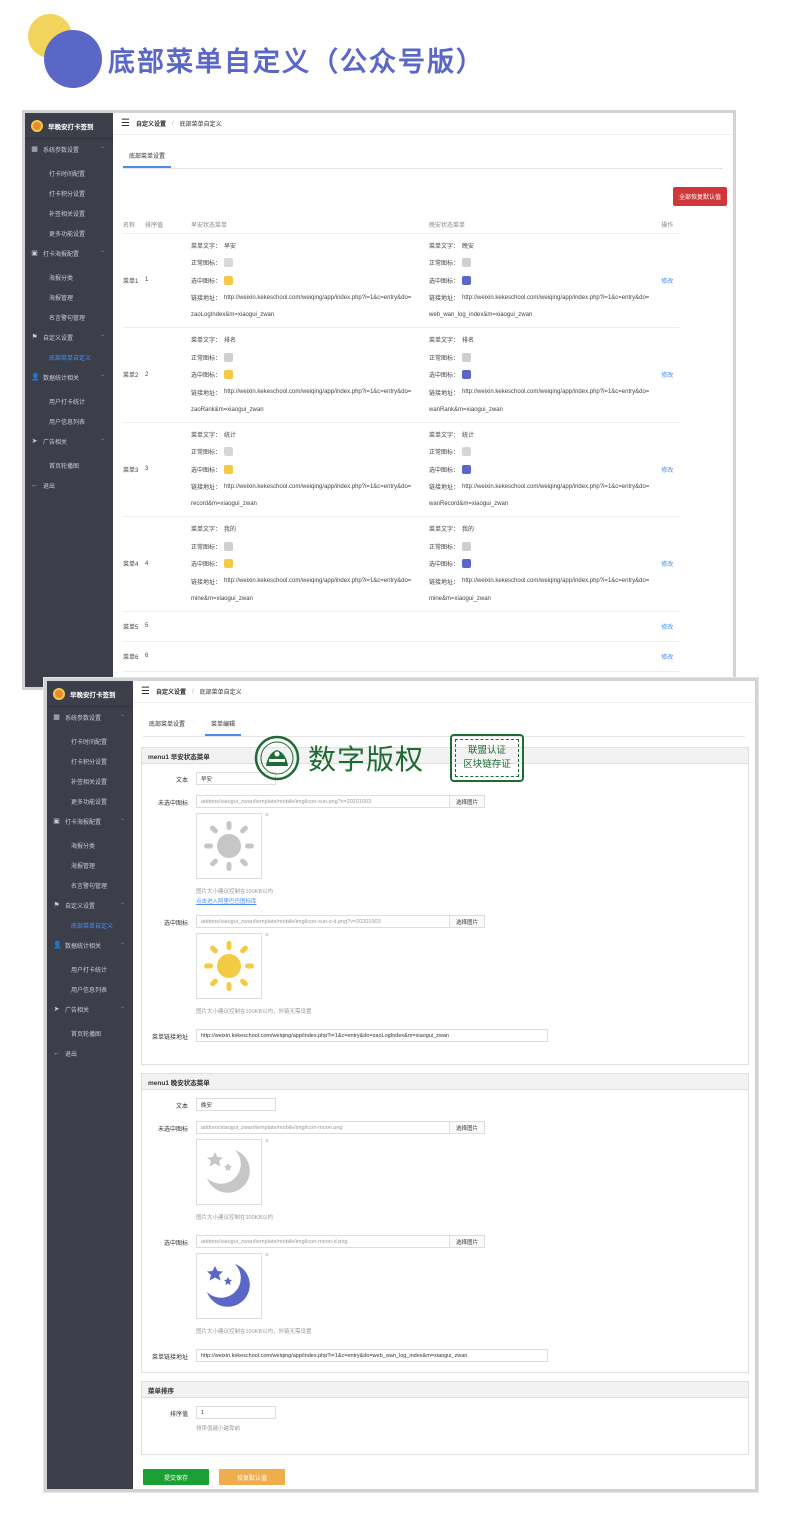 Image resolution: width=800 pixels, height=1520 pixels. Describe the element at coordinates (56, 1009) in the screenshot. I see `send-icon: ➤` at that location.